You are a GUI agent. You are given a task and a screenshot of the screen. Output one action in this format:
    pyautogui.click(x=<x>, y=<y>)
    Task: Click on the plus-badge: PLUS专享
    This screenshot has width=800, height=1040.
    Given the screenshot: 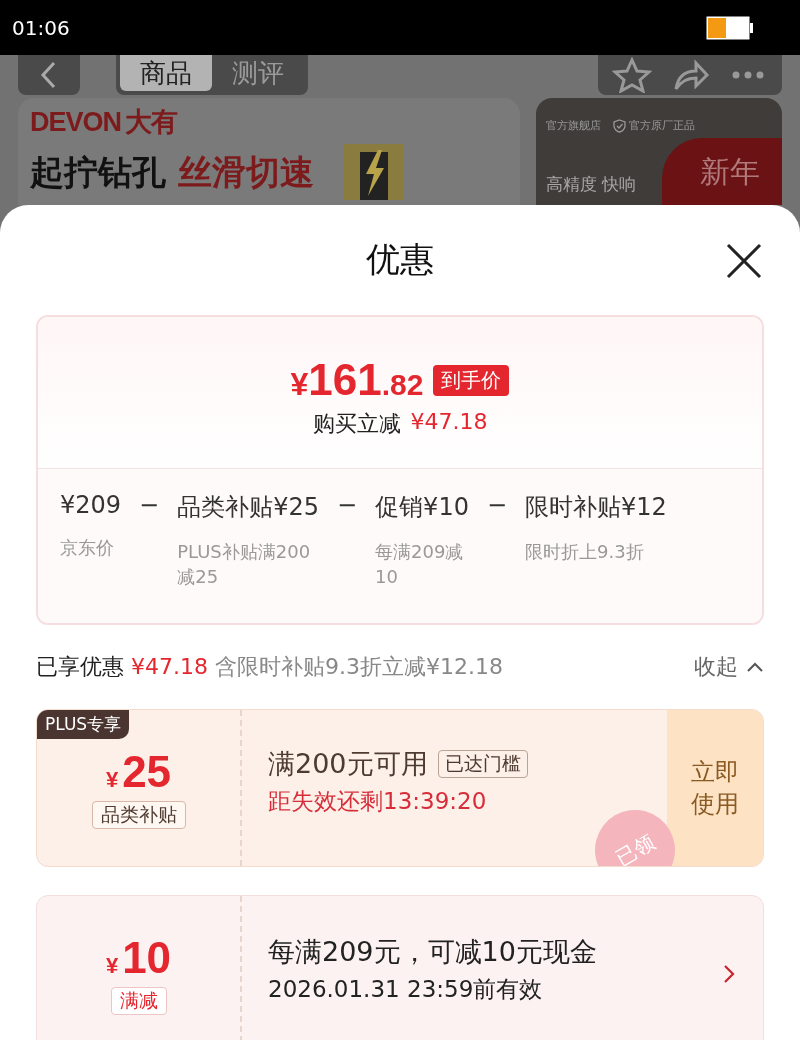 What is the action you would take?
    pyautogui.click(x=83, y=724)
    